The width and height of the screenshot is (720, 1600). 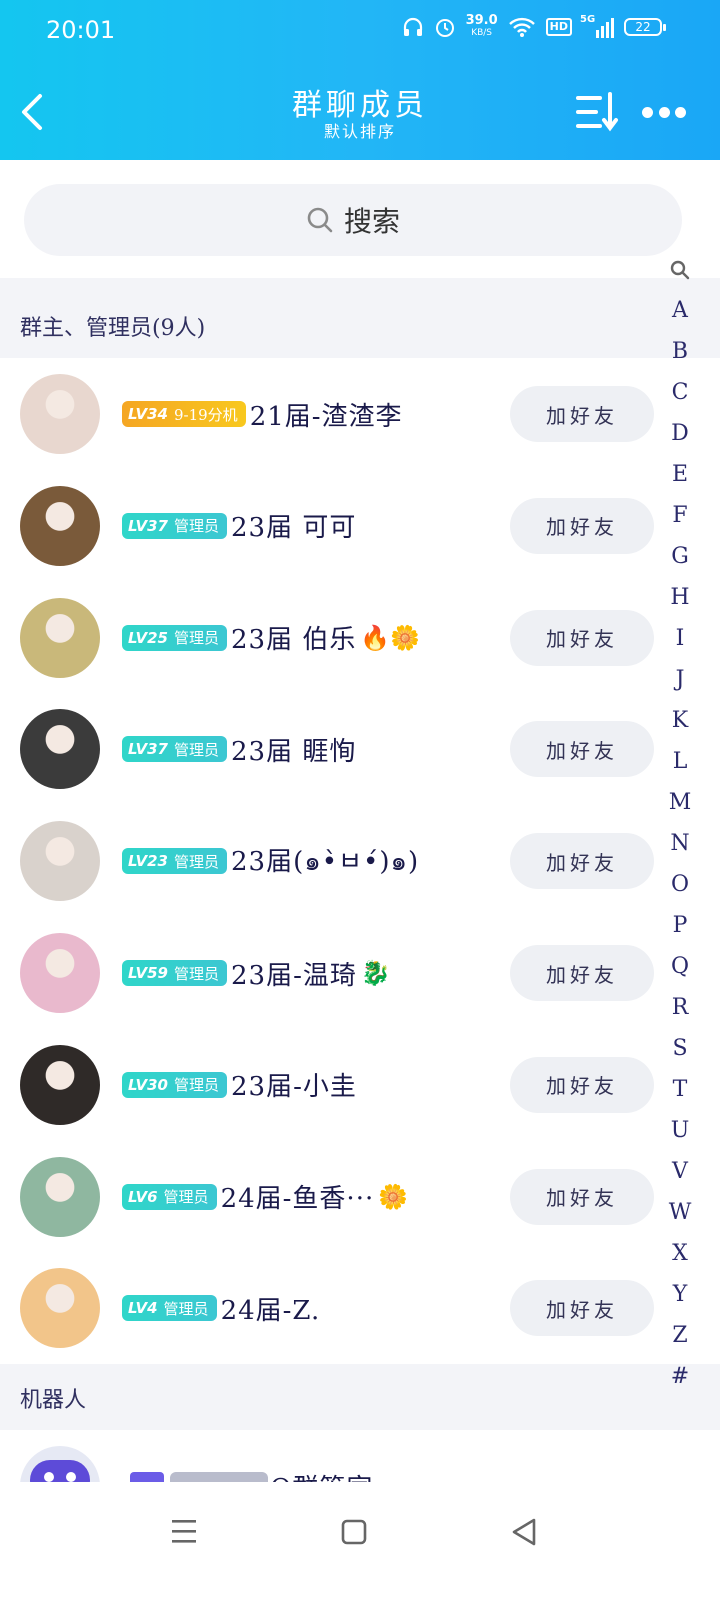 I want to click on bot-row: Q群管家, so click(x=330, y=1457).